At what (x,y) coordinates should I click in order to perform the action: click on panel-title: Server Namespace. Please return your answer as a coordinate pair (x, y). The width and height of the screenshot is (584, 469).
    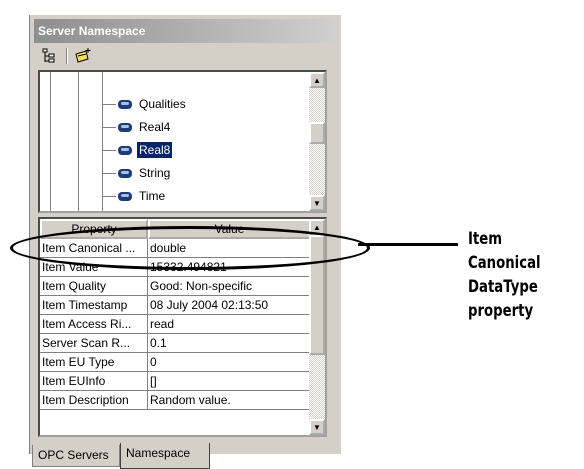
    Looking at the image, I should click on (184, 31).